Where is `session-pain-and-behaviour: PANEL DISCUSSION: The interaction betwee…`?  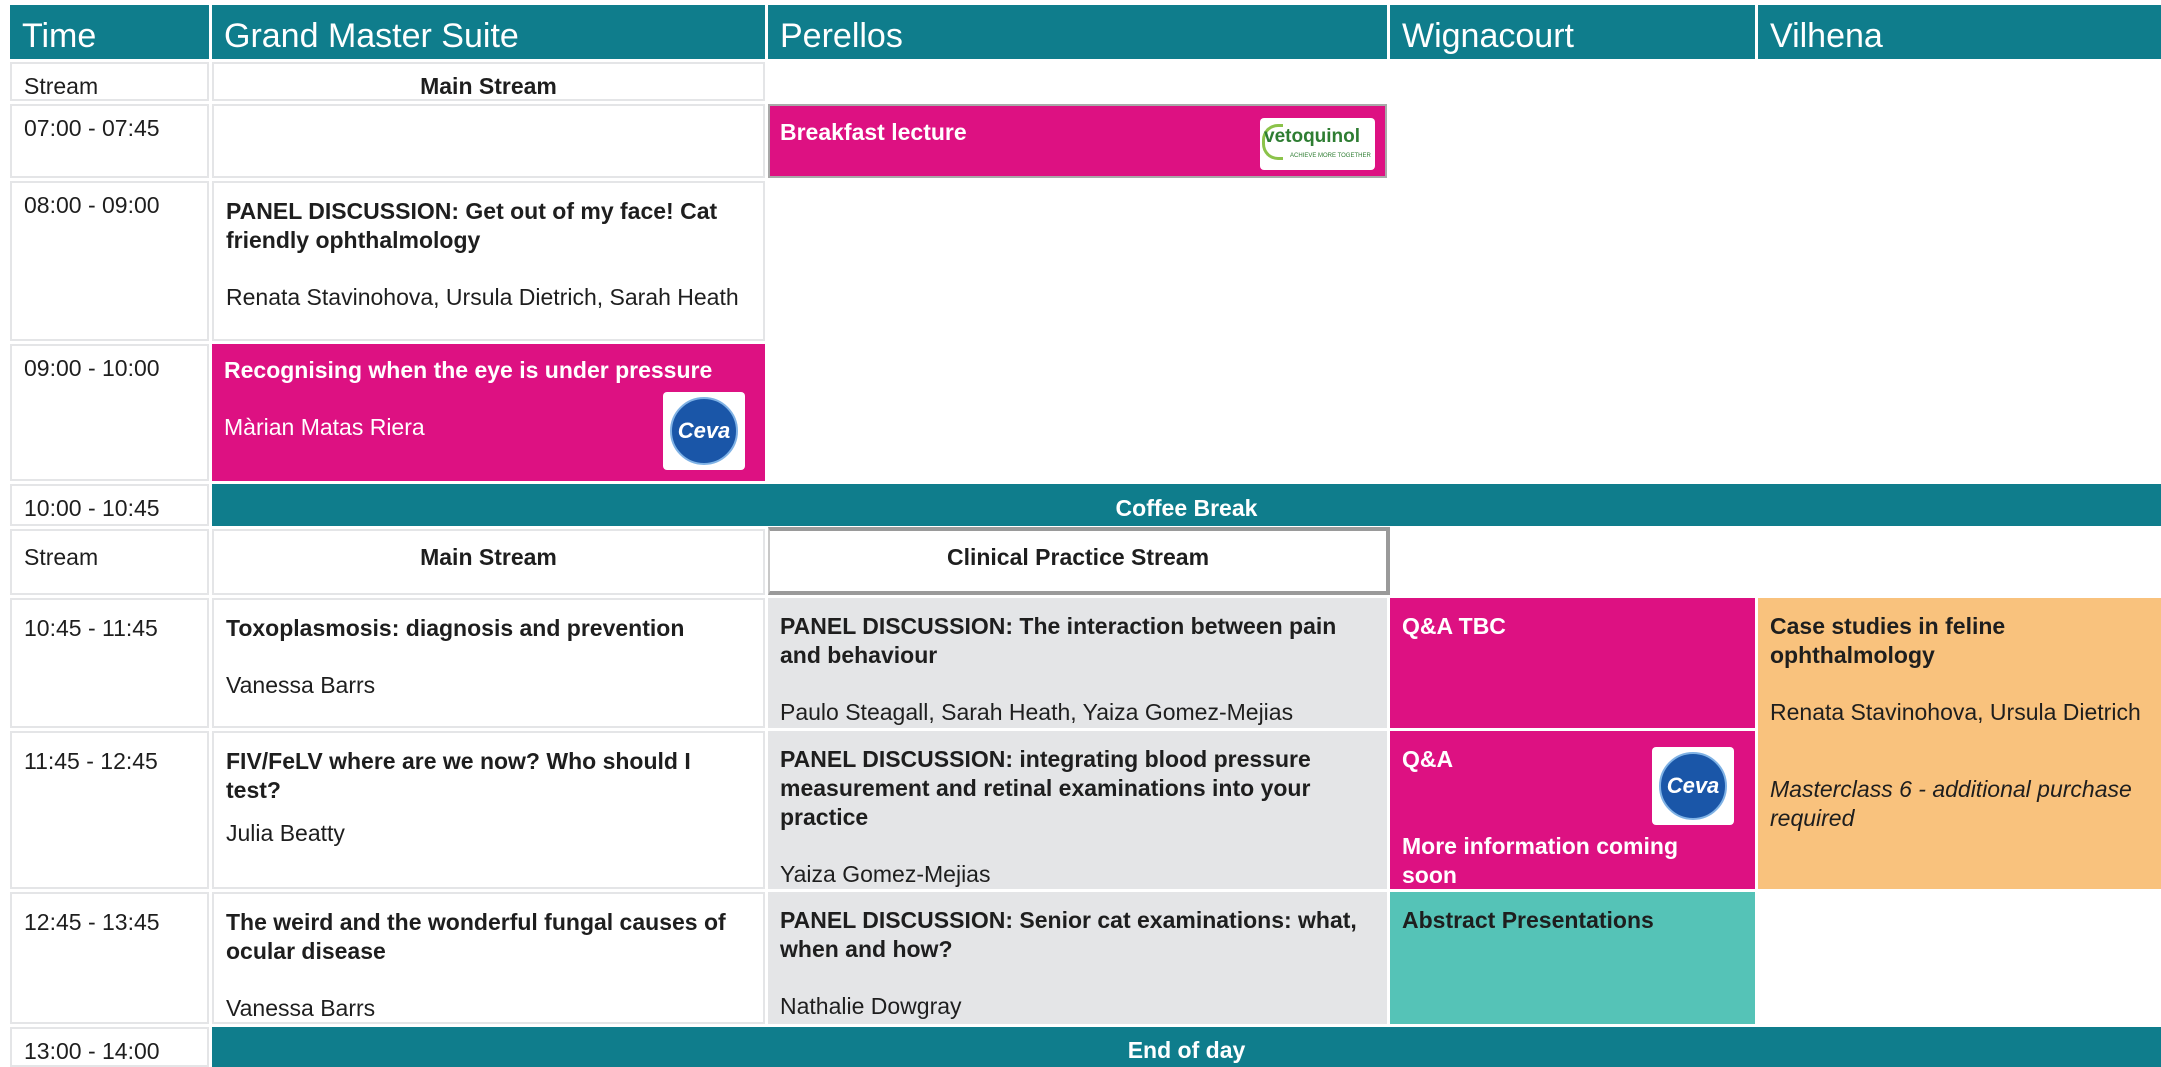
session-pain-and-behaviour: PANEL DISCUSSION: The interaction betwee… is located at coordinates (1077, 663).